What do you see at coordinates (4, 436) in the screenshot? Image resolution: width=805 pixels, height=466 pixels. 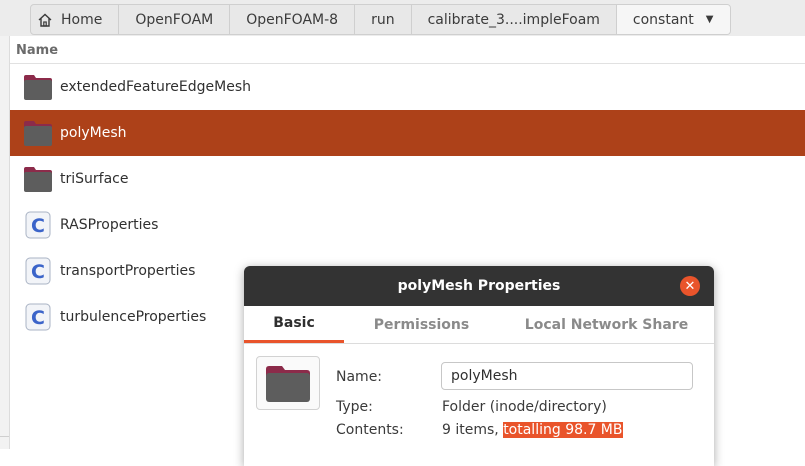 I see `sidebar-divider` at bounding box center [4, 436].